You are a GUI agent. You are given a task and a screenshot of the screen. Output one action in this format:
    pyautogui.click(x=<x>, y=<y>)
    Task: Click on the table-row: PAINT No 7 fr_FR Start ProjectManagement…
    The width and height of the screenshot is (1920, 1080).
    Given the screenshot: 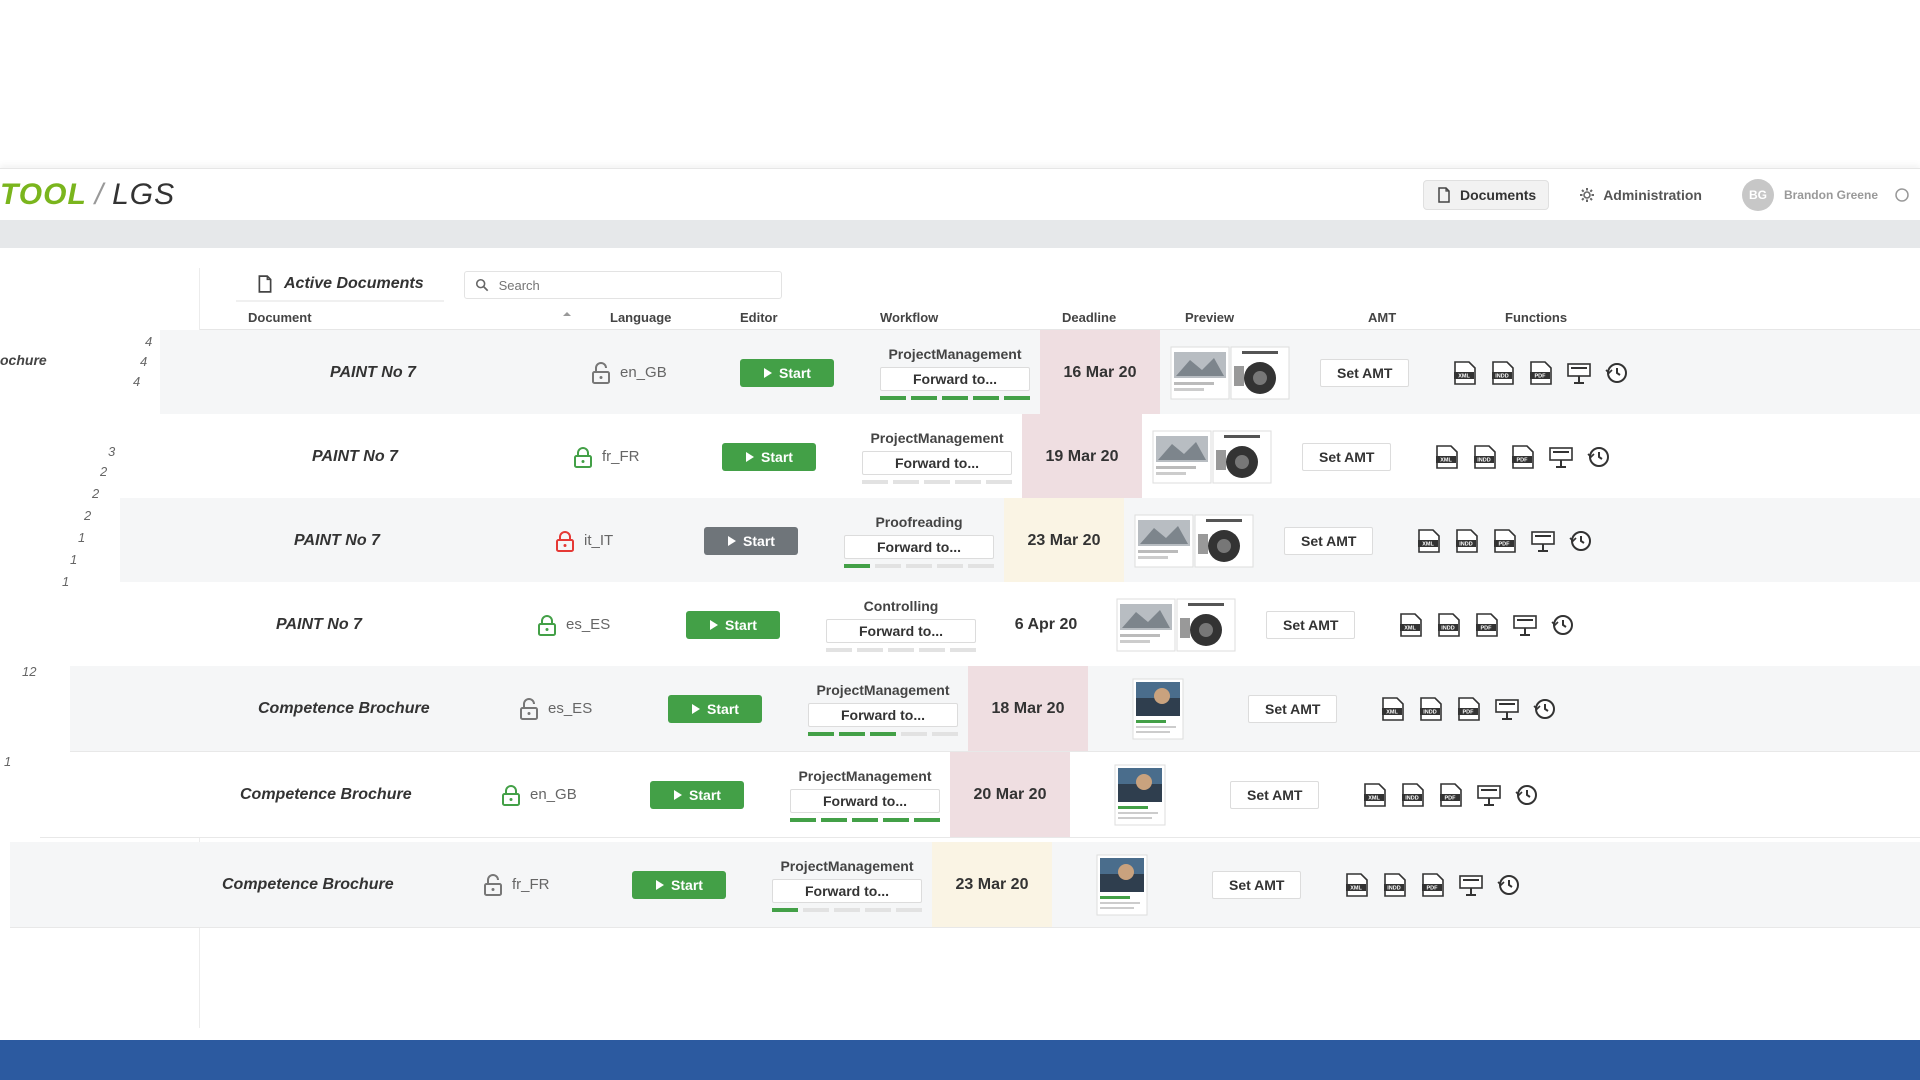 What is the action you would take?
    pyautogui.click(x=1030, y=457)
    